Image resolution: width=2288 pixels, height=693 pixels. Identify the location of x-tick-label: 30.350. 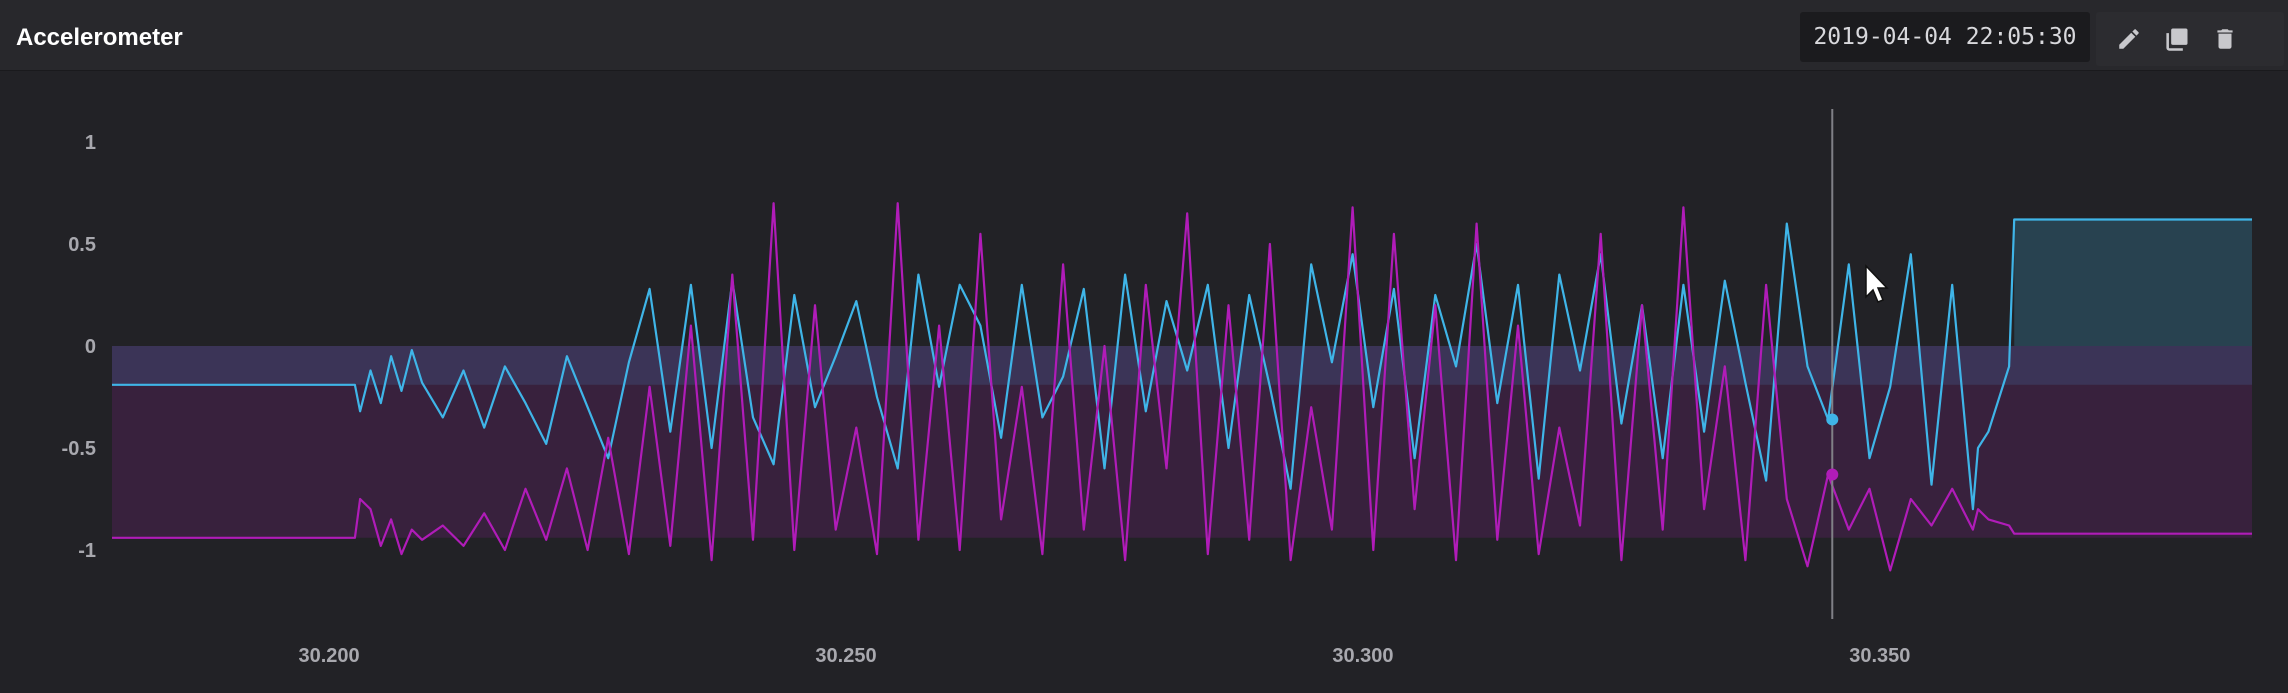
(1879, 656).